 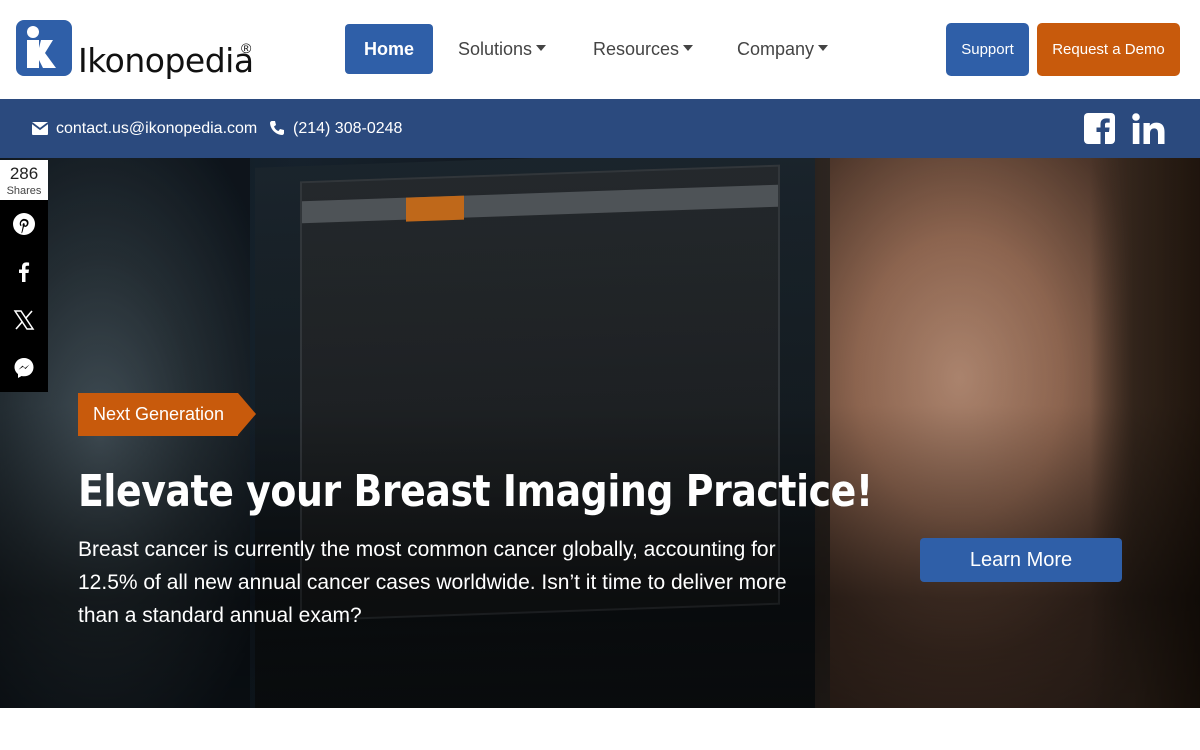 What do you see at coordinates (24, 173) in the screenshot?
I see `share-count-number: 286` at bounding box center [24, 173].